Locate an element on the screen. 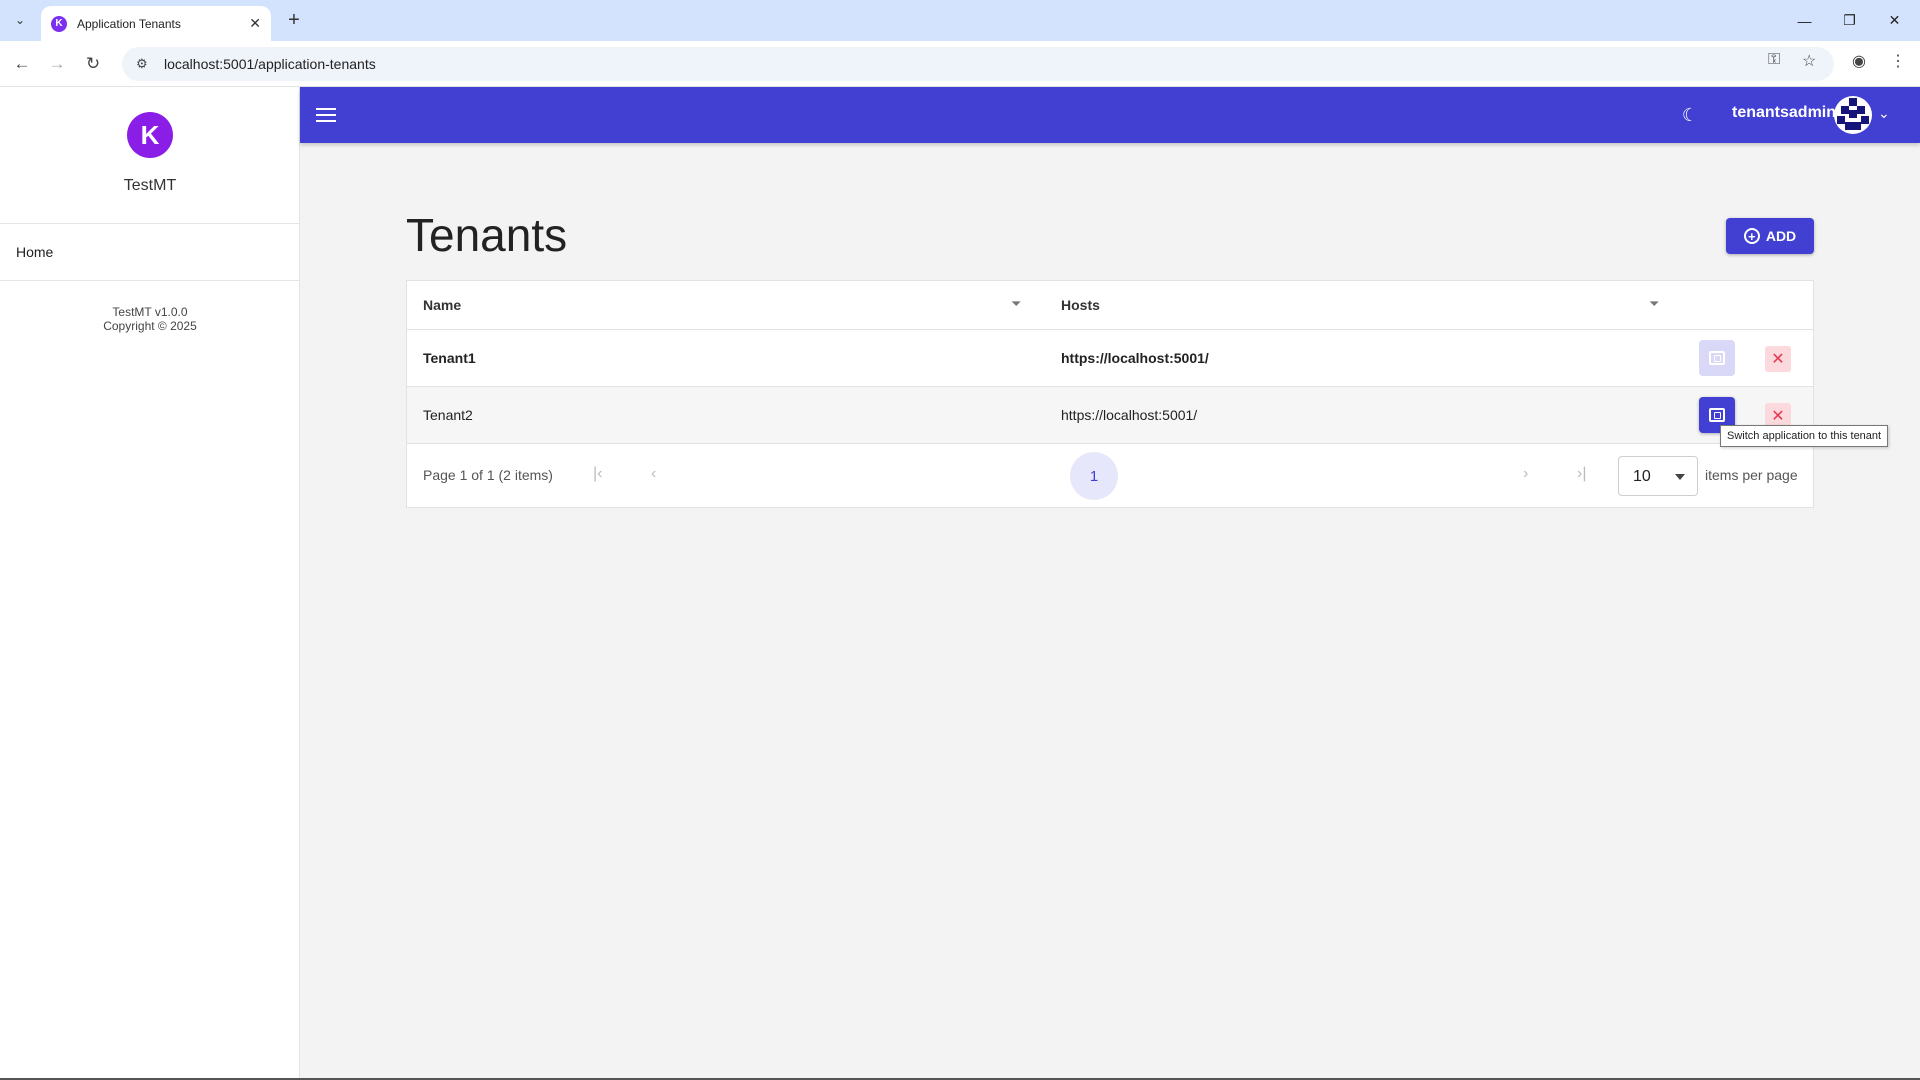 This screenshot has height=1080, width=1920. bookmark-star-icon: ☆ is located at coordinates (1809, 61).